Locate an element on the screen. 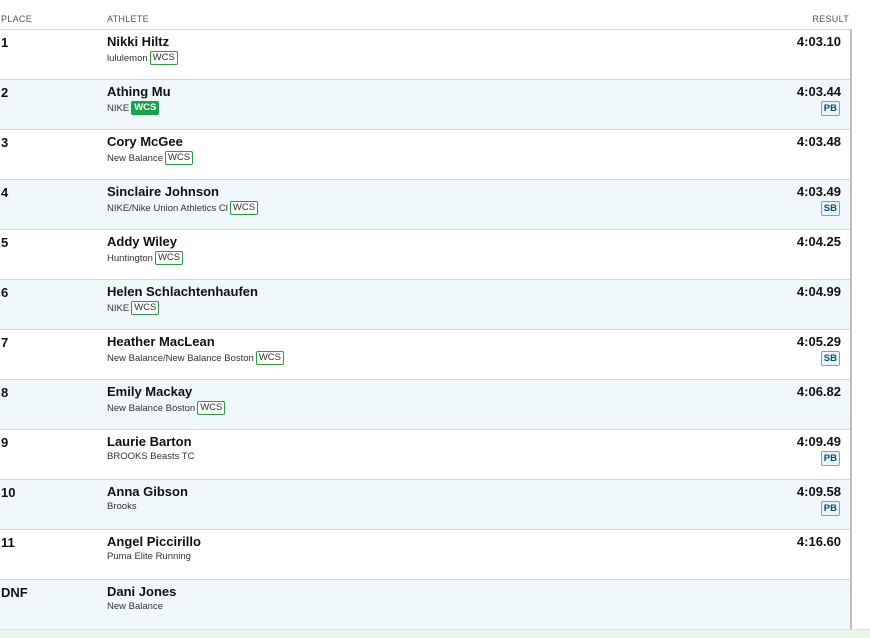  team-line: lululemon WCS is located at coordinates (142, 58).